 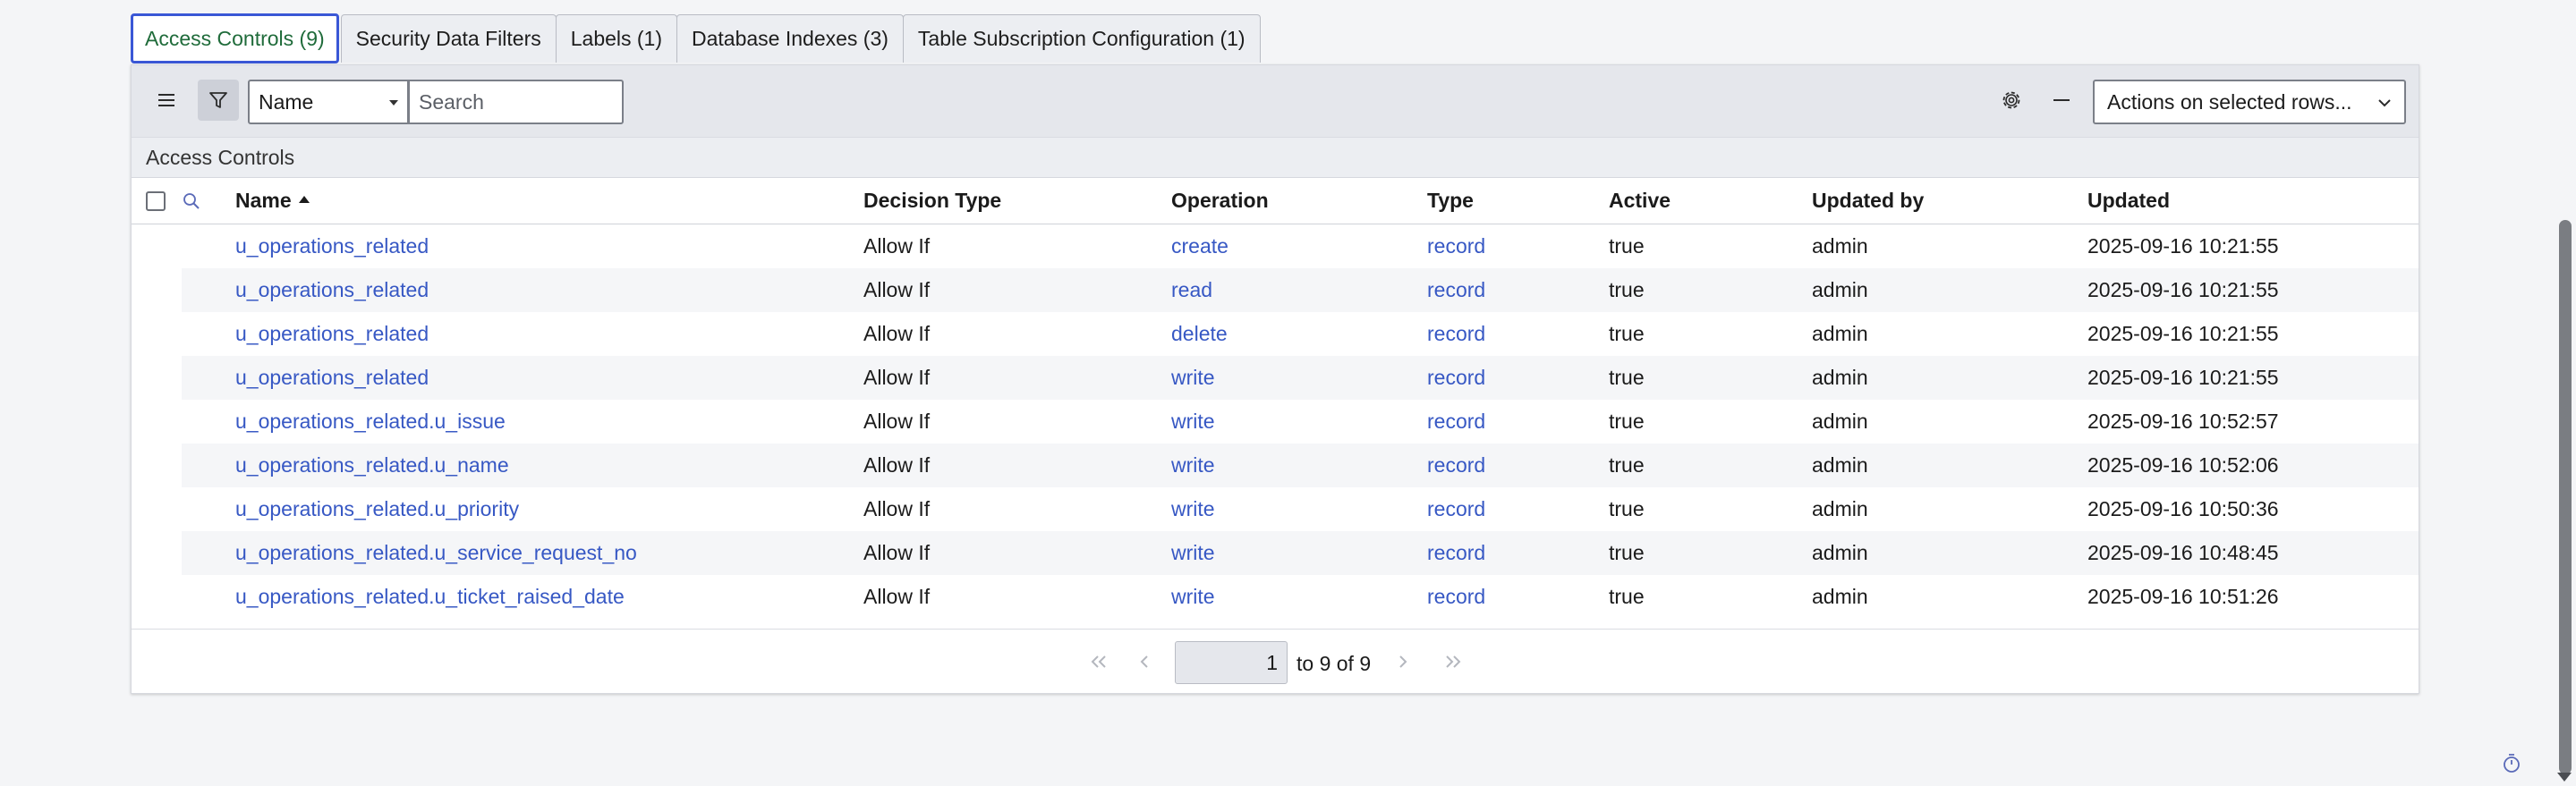 I want to click on row-updated: 2025-09-16 10:48:45, so click(x=2183, y=552).